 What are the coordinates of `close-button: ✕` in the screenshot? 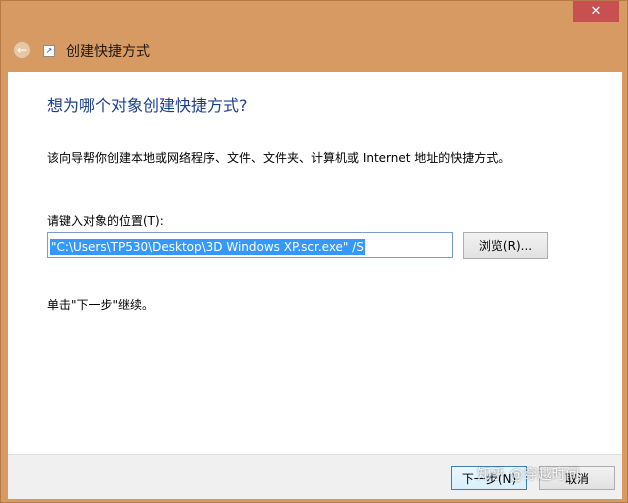 It's located at (596, 11).